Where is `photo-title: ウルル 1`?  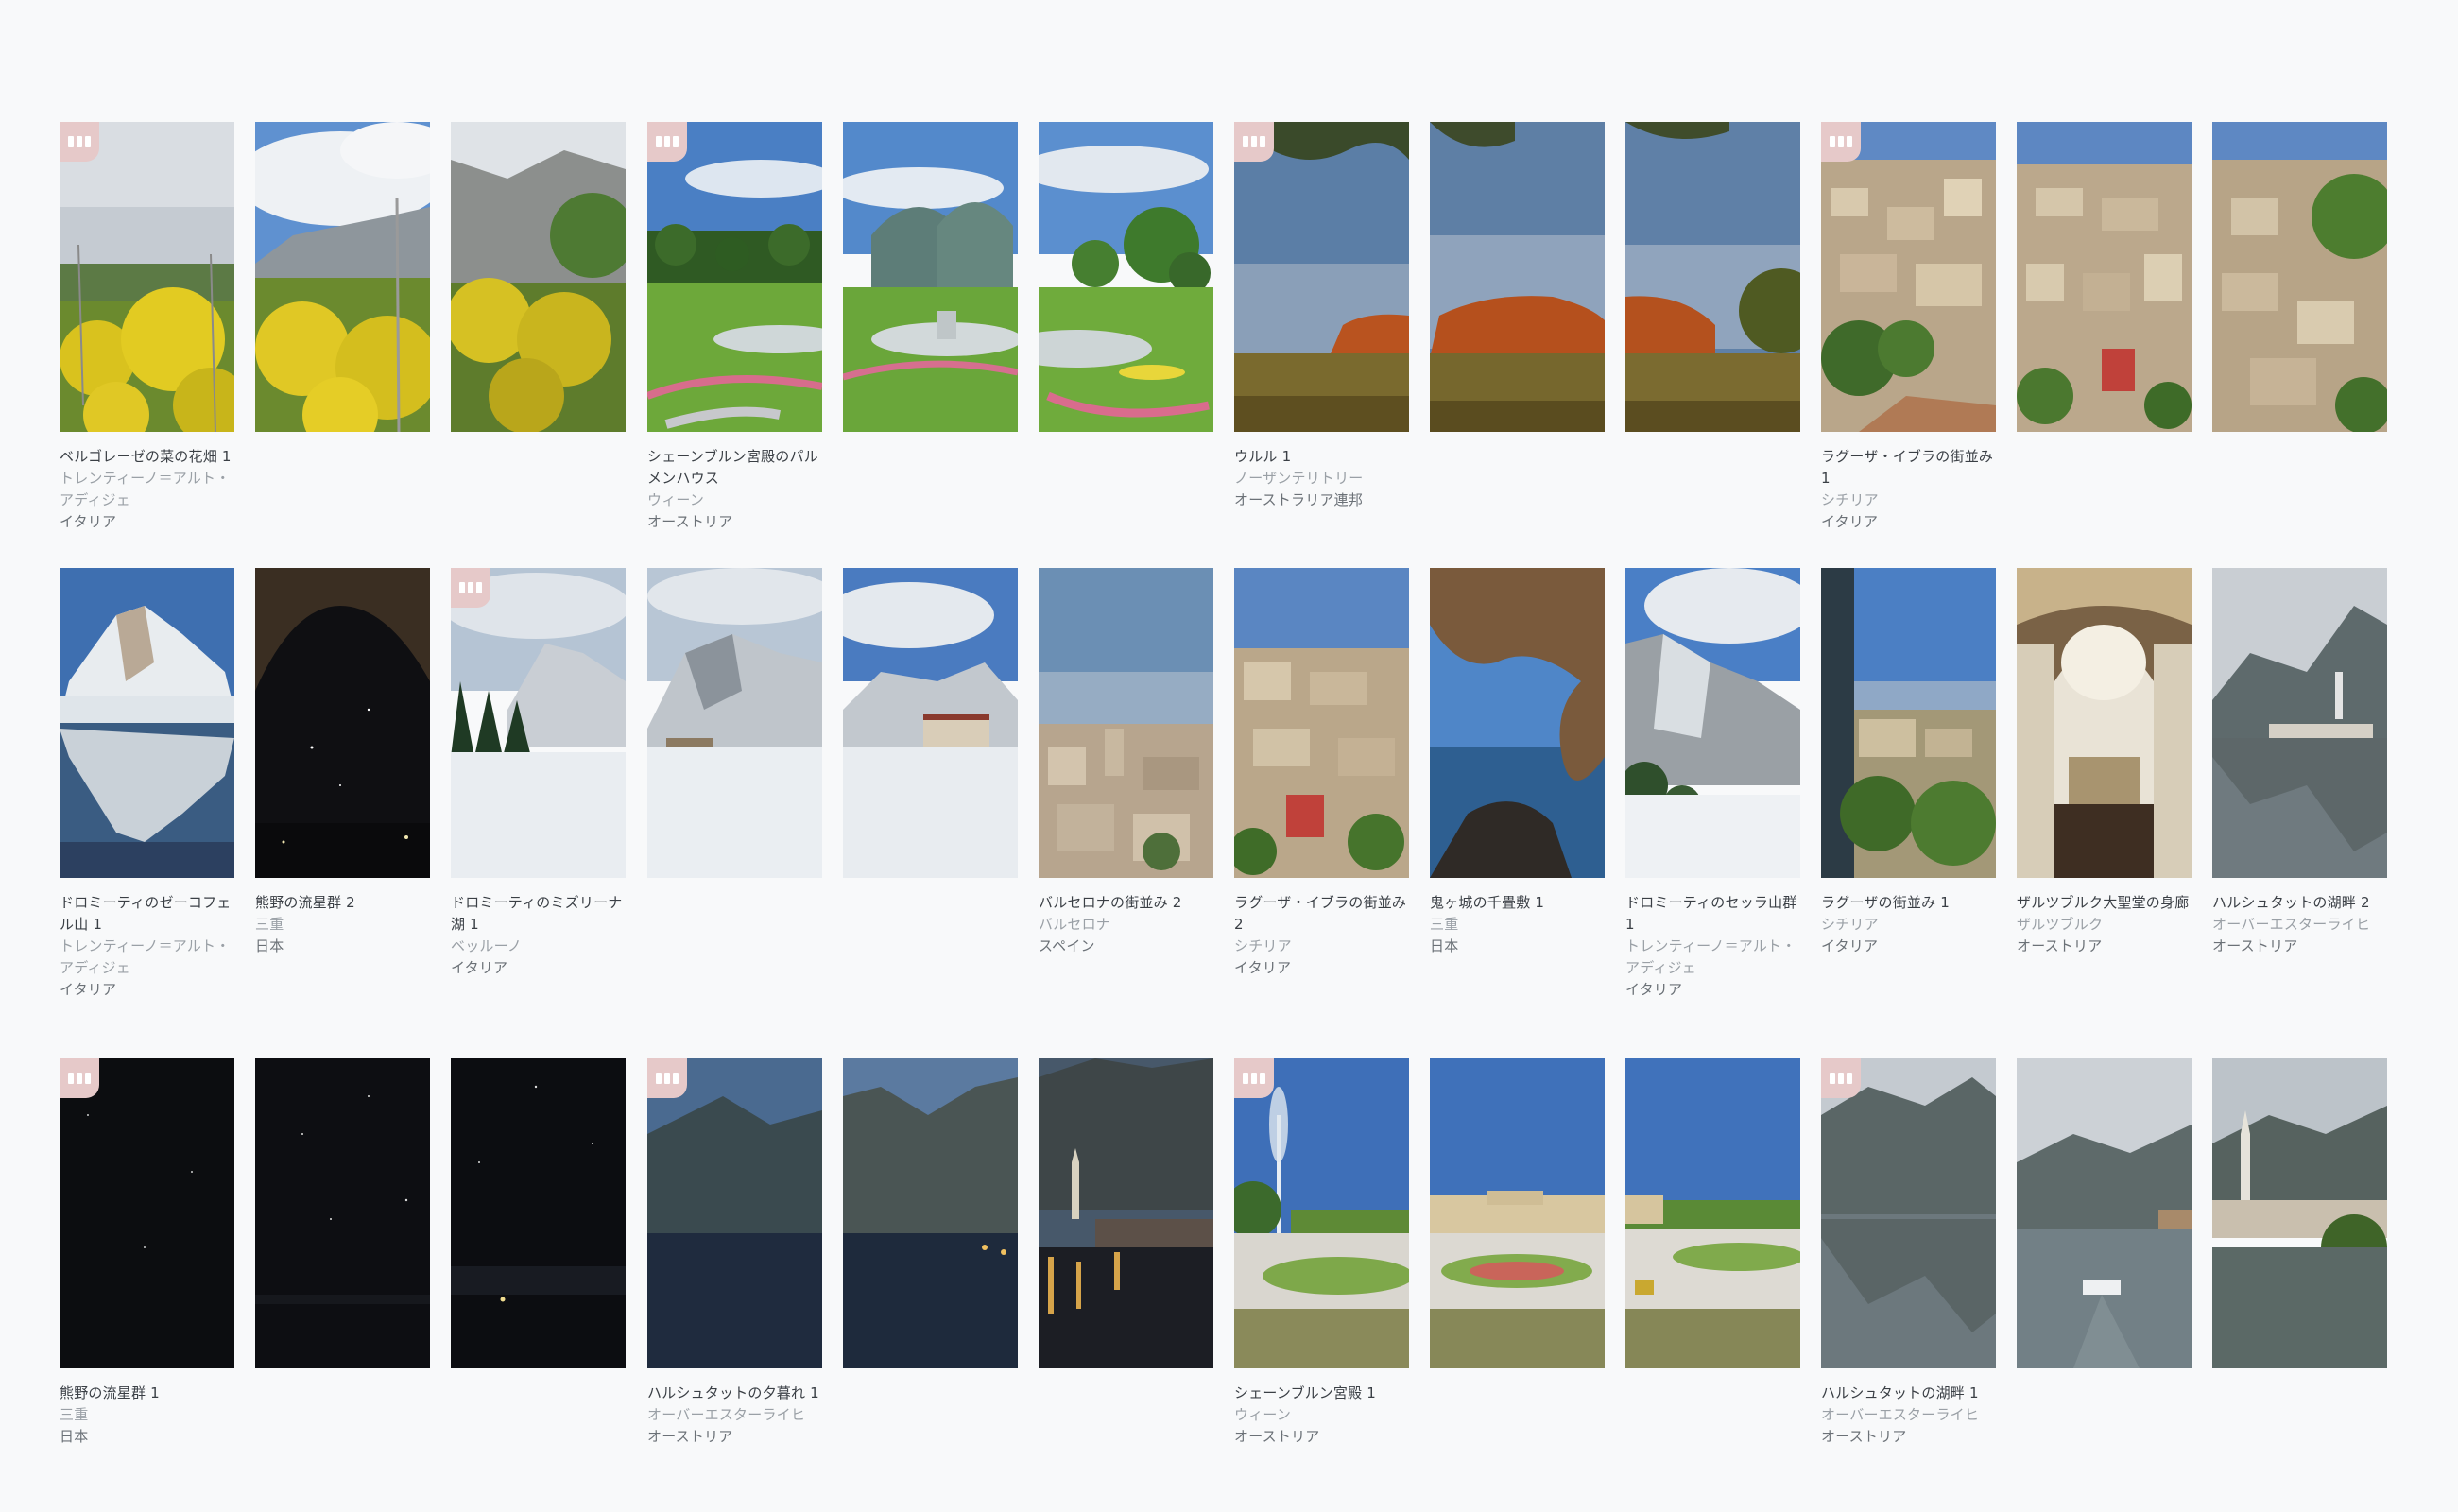 photo-title: ウルル 1 is located at coordinates (1326, 457).